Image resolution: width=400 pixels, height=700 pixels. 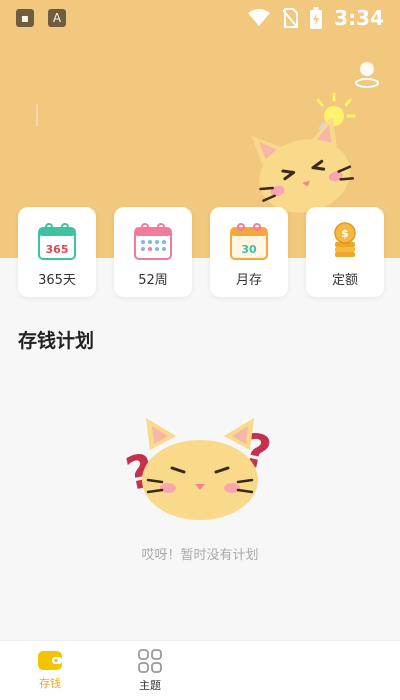 What do you see at coordinates (153, 280) in the screenshot?
I see `category-label-52-weeks: 52周` at bounding box center [153, 280].